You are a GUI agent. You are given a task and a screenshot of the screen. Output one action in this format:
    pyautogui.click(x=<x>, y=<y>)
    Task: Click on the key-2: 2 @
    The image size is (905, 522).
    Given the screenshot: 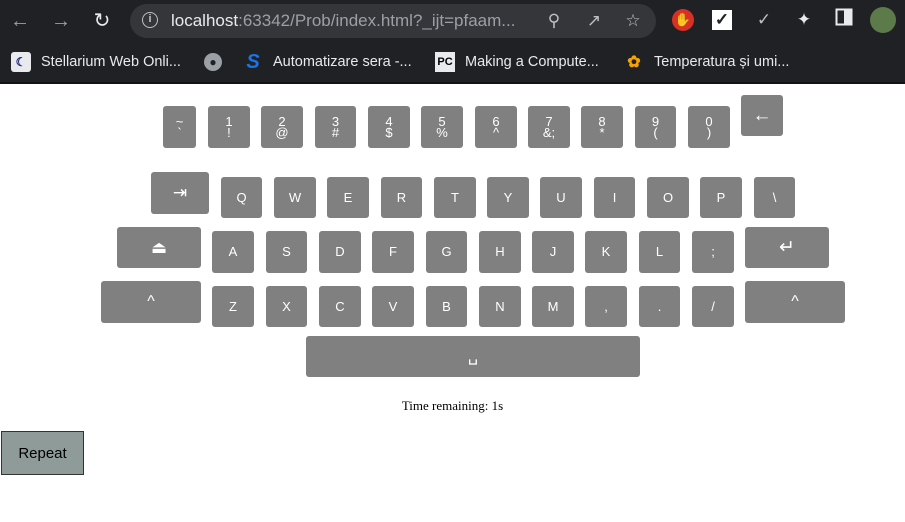 What is the action you would take?
    pyautogui.click(x=282, y=127)
    